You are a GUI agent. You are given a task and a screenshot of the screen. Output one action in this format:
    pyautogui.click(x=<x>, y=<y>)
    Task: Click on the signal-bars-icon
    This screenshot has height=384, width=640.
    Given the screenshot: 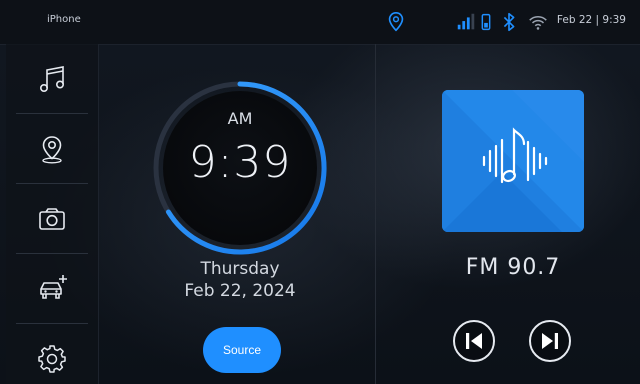 What is the action you would take?
    pyautogui.click(x=466, y=21)
    